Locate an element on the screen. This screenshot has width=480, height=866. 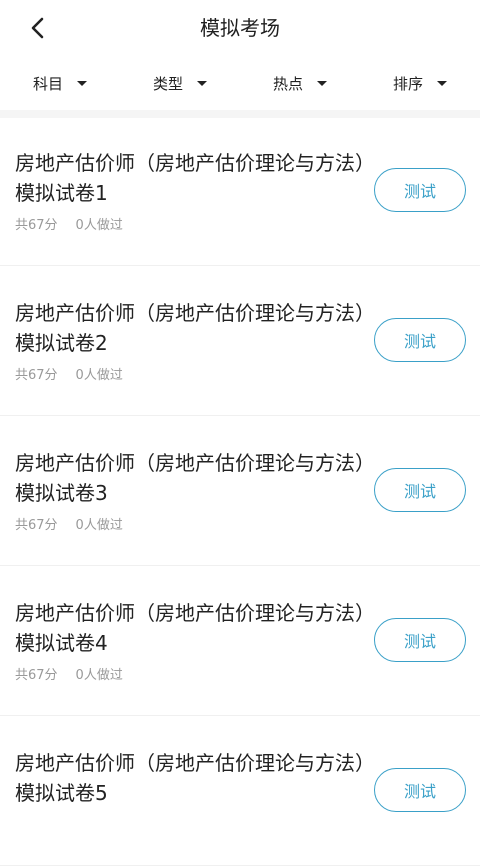
exam-meta is located at coordinates (24, 821).